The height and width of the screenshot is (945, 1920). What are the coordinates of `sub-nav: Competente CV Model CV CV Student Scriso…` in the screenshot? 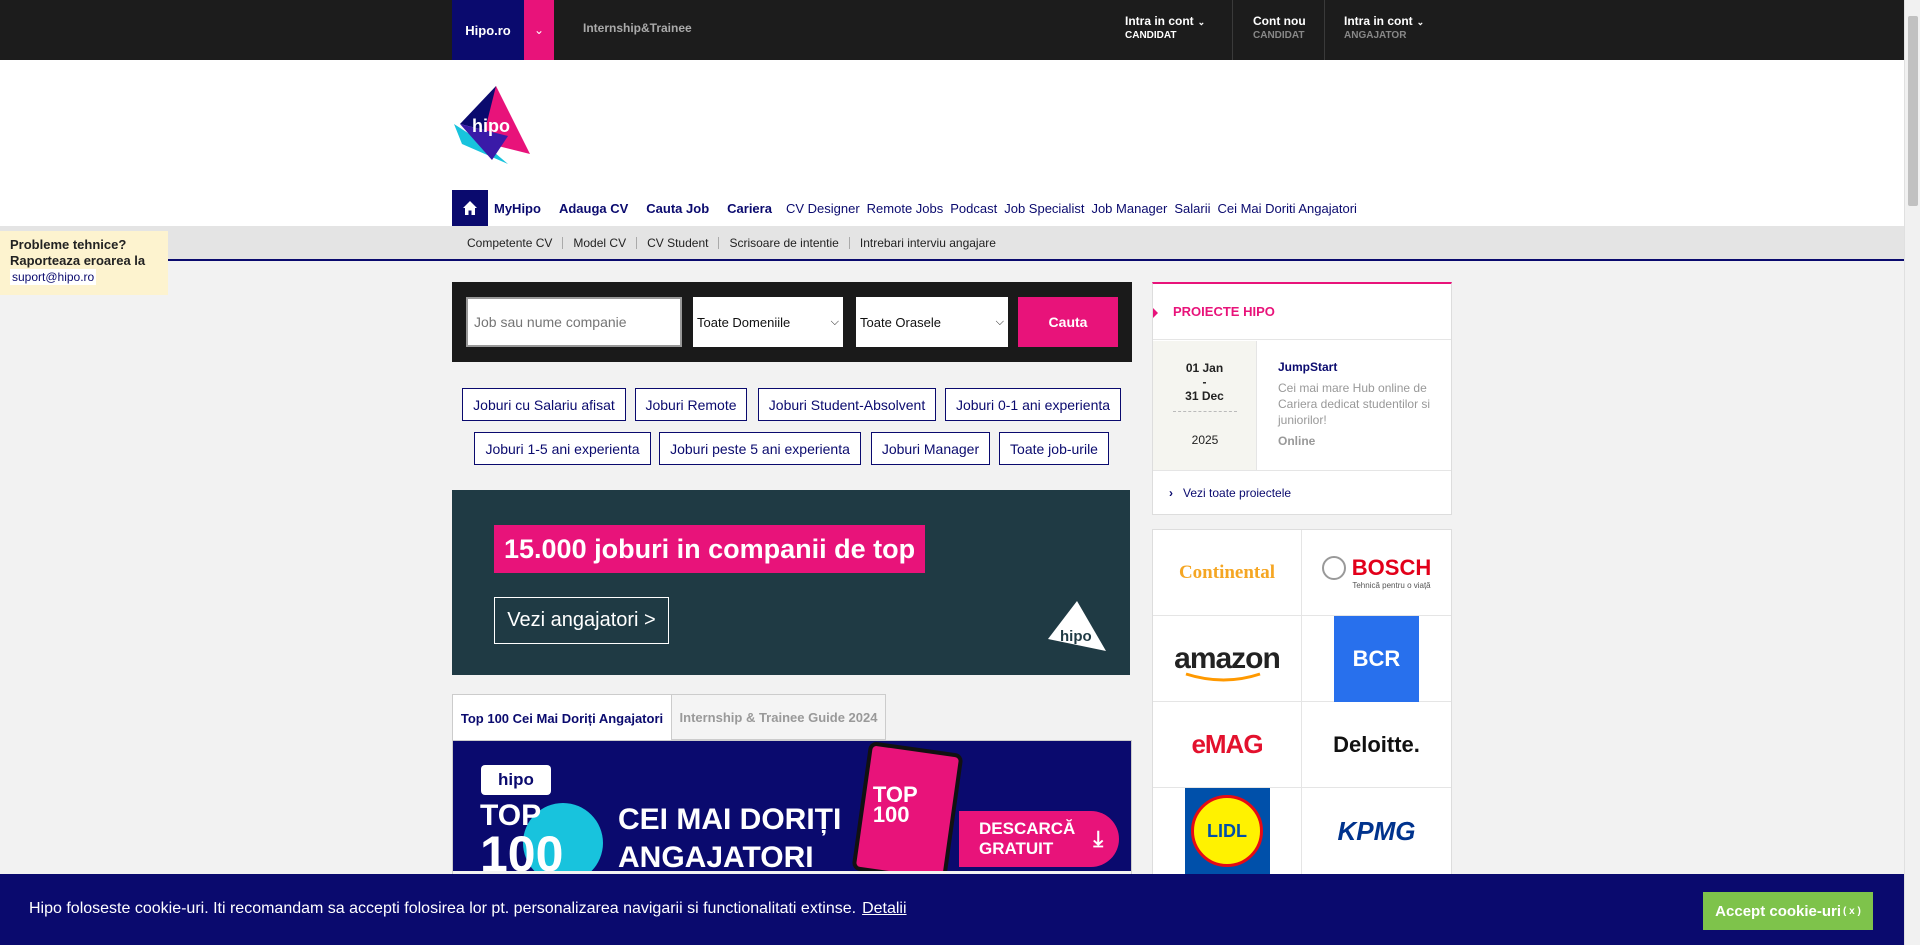 It's located at (952, 243).